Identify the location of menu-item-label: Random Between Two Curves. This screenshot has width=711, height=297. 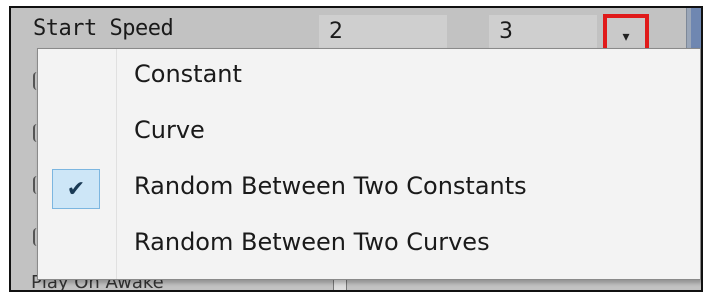
(312, 242).